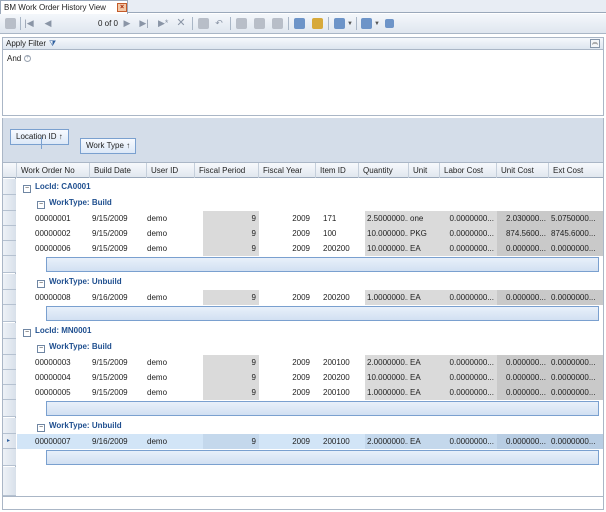  Describe the element at coordinates (54, 248) in the screenshot. I see `work-order-no-cell: 00000006` at that location.